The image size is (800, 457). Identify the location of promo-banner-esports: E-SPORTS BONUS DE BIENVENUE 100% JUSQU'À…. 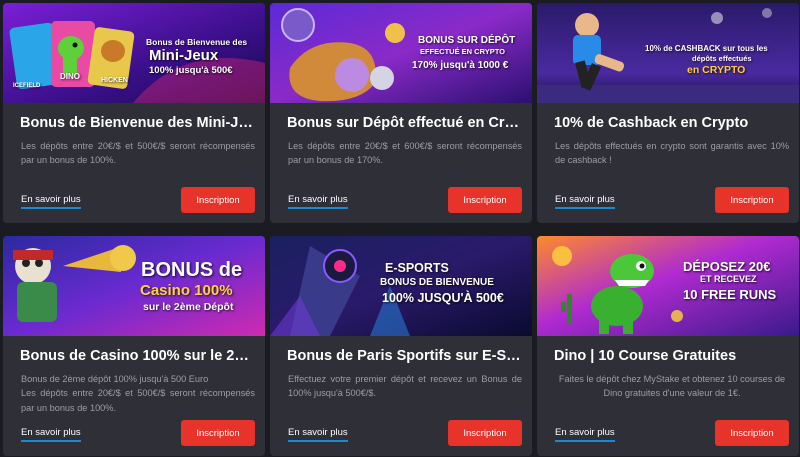
(401, 286).